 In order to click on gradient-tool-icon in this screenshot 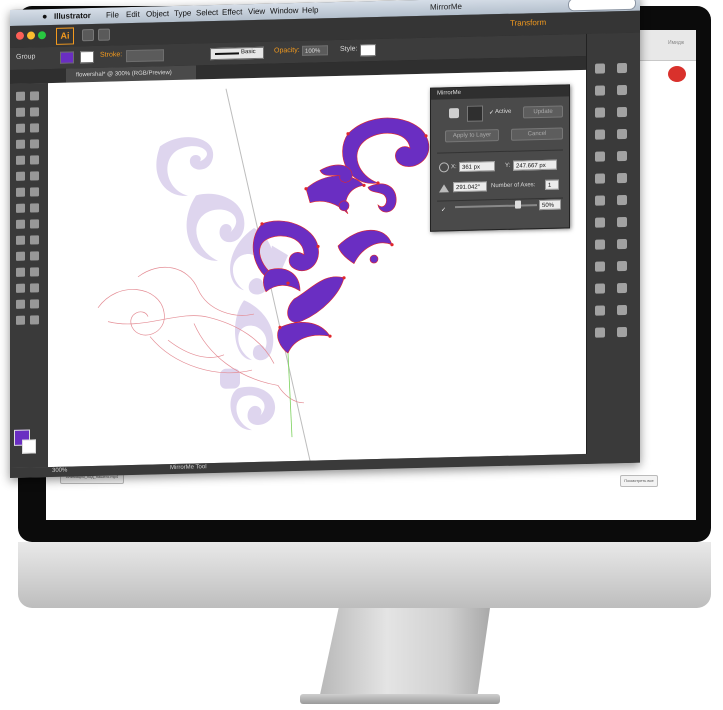, I will do `click(34, 240)`.